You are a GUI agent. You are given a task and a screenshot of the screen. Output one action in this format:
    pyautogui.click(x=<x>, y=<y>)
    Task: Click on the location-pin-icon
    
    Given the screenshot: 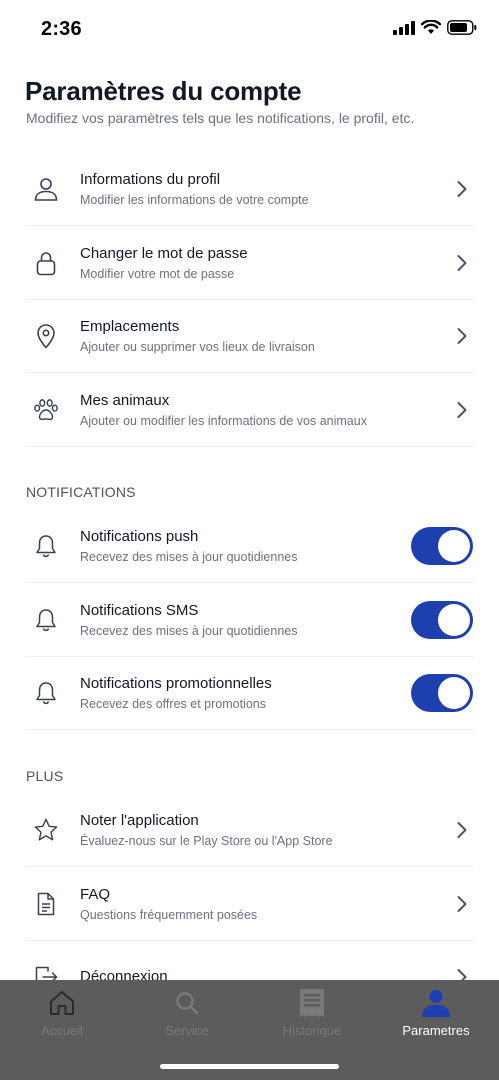 What is the action you would take?
    pyautogui.click(x=46, y=336)
    